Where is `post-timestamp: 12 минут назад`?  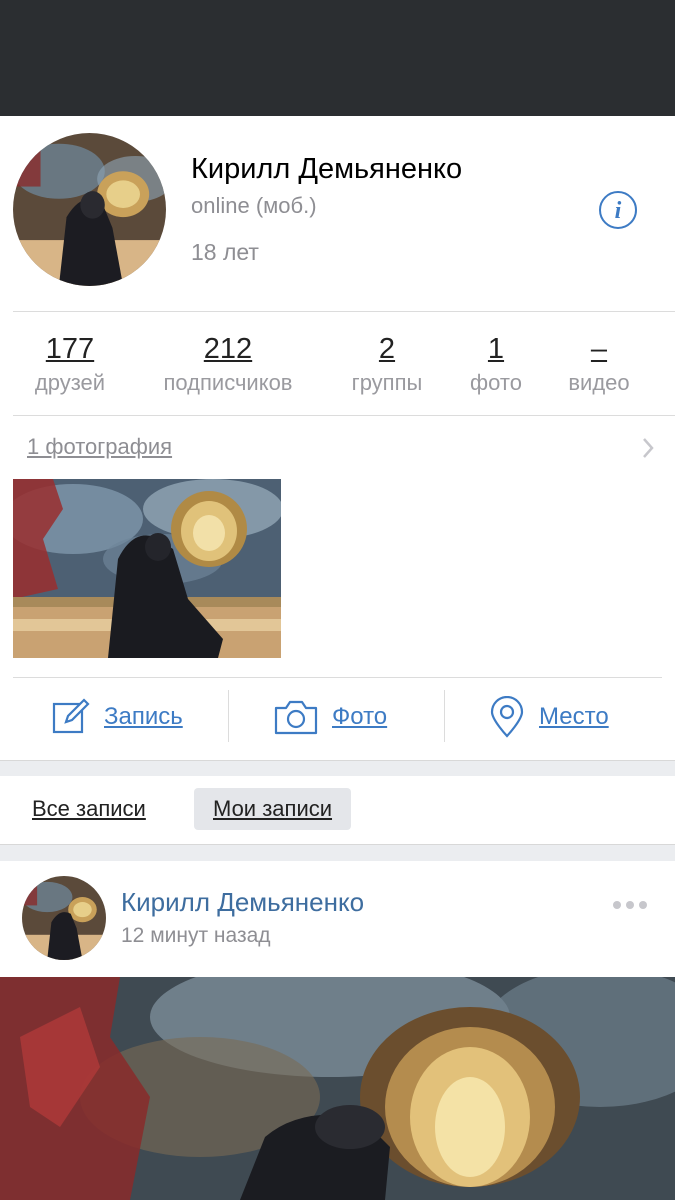
post-timestamp: 12 минут назад is located at coordinates (196, 935).